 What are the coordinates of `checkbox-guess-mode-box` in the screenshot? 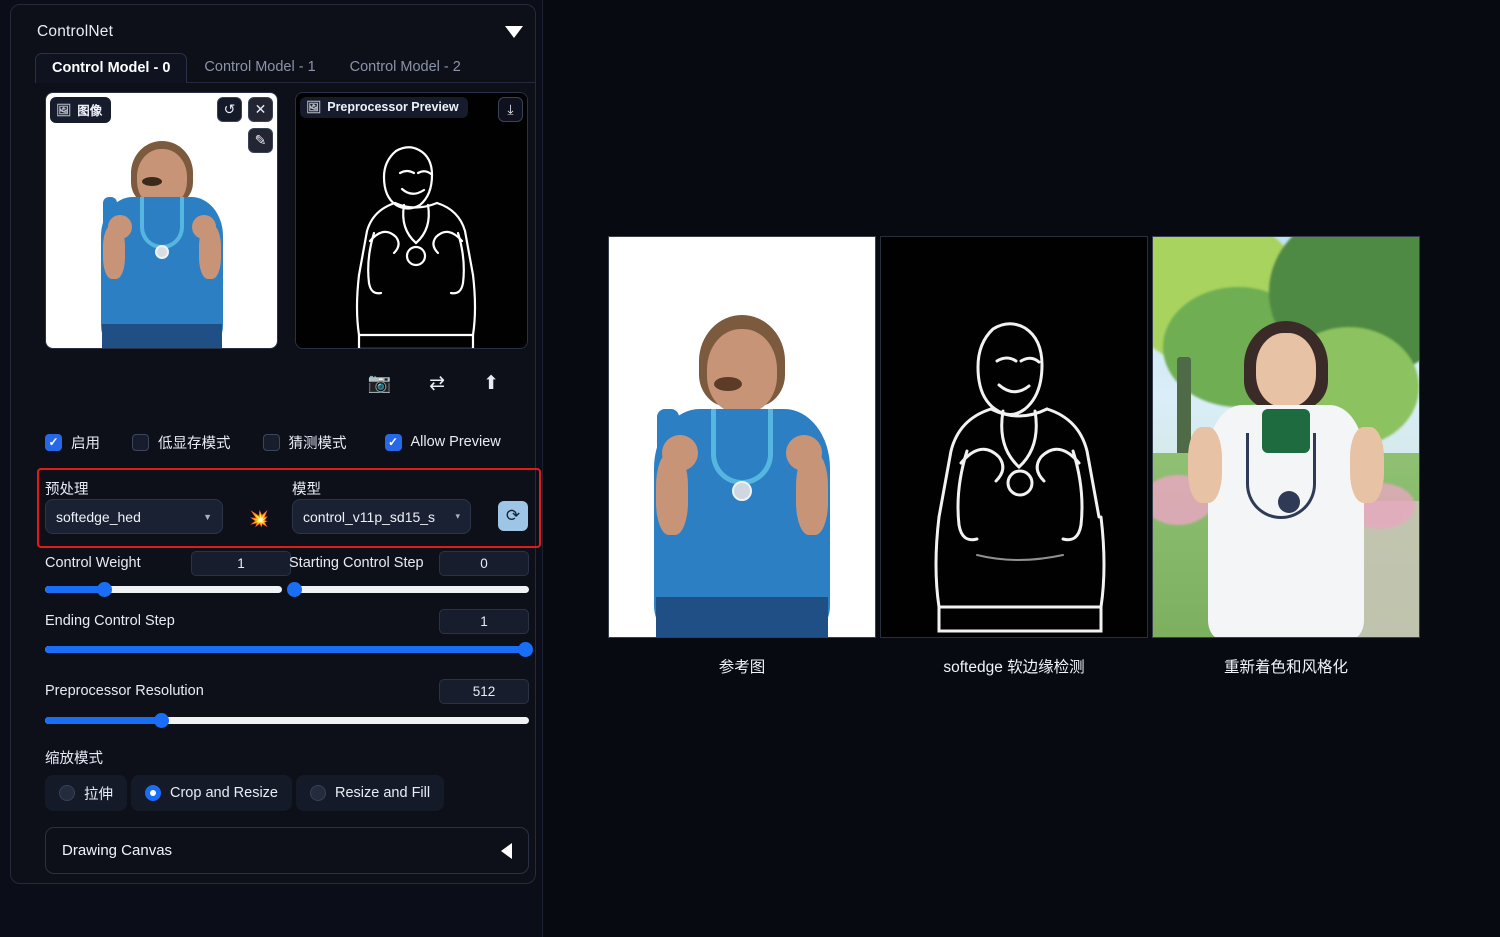 It's located at (271, 442).